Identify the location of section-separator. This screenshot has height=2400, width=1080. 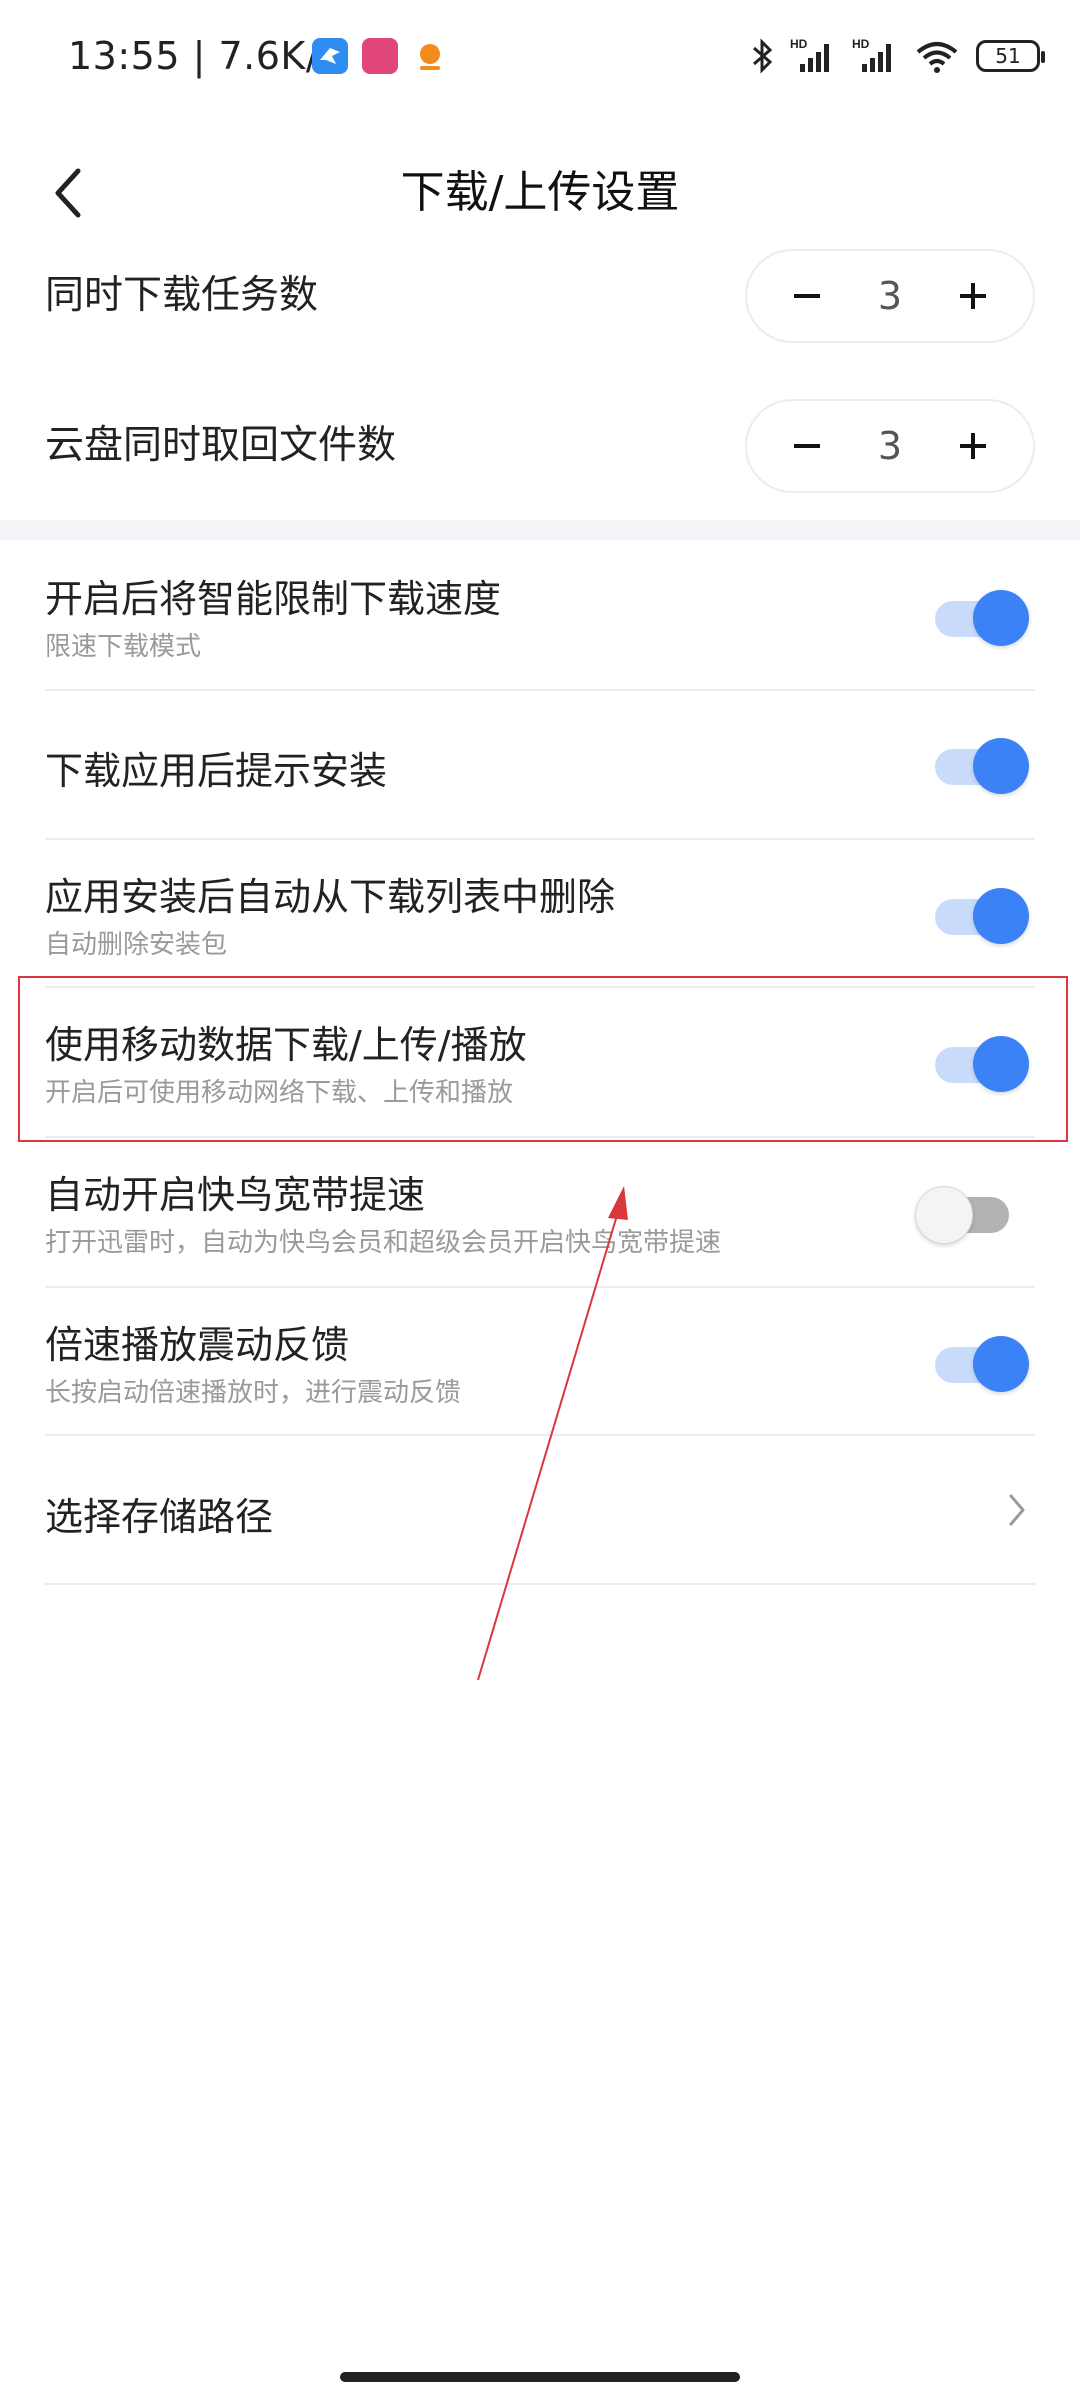
(540, 530).